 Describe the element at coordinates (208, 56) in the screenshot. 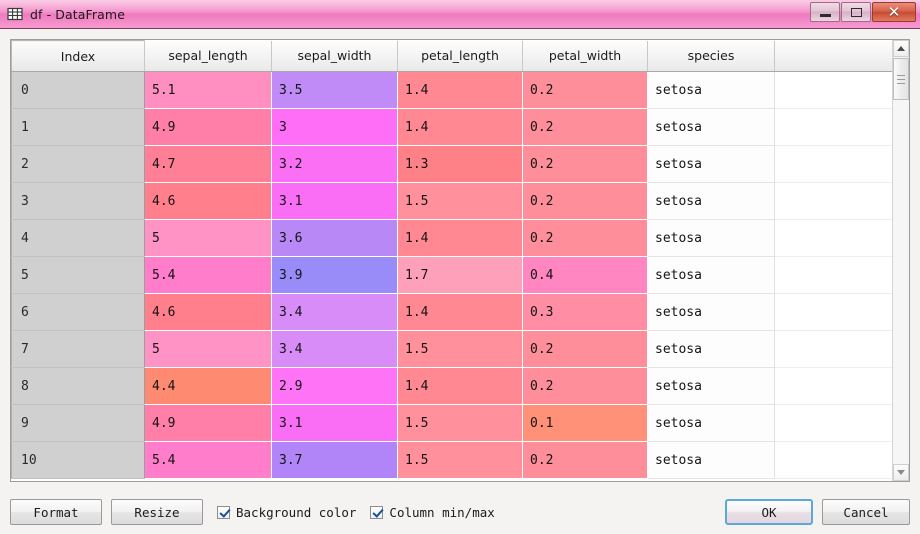

I see `column-header-sepal-length: sepal_length` at that location.